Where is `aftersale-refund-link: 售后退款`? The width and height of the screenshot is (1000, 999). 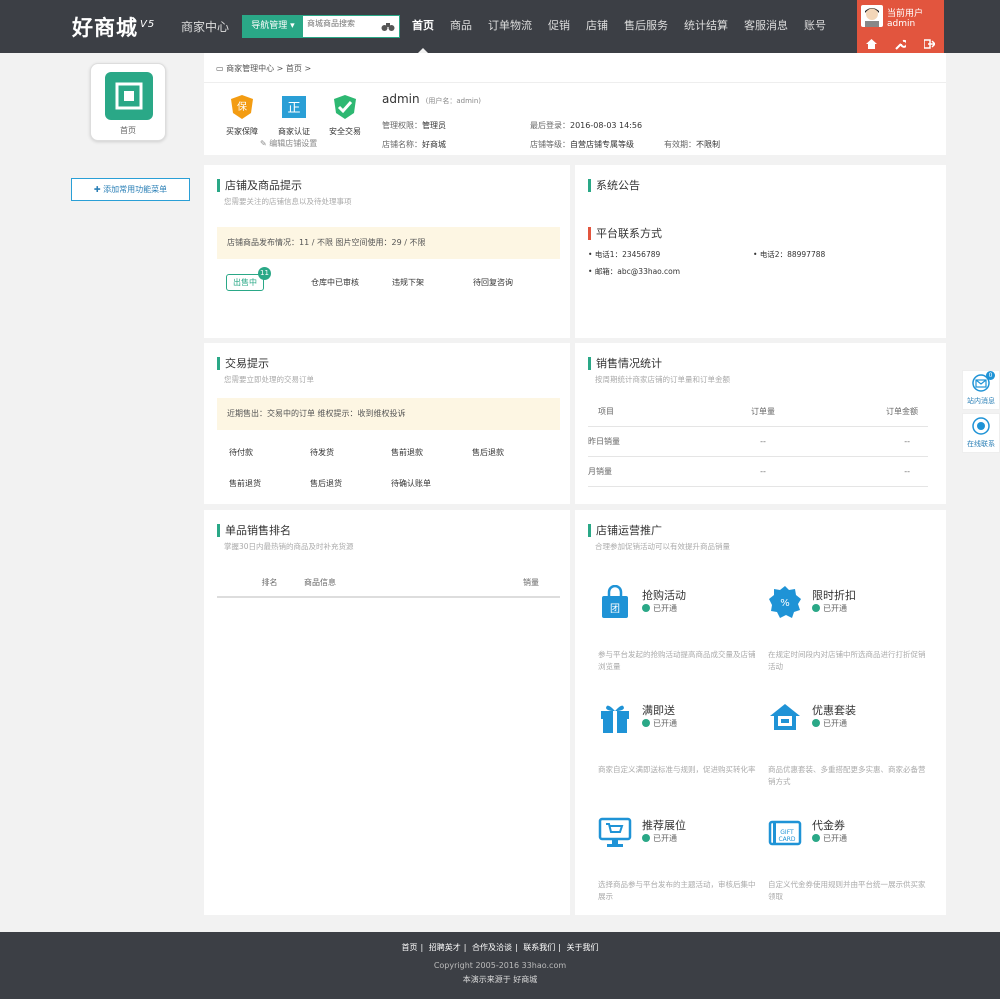 aftersale-refund-link: 售后退款 is located at coordinates (512, 452).